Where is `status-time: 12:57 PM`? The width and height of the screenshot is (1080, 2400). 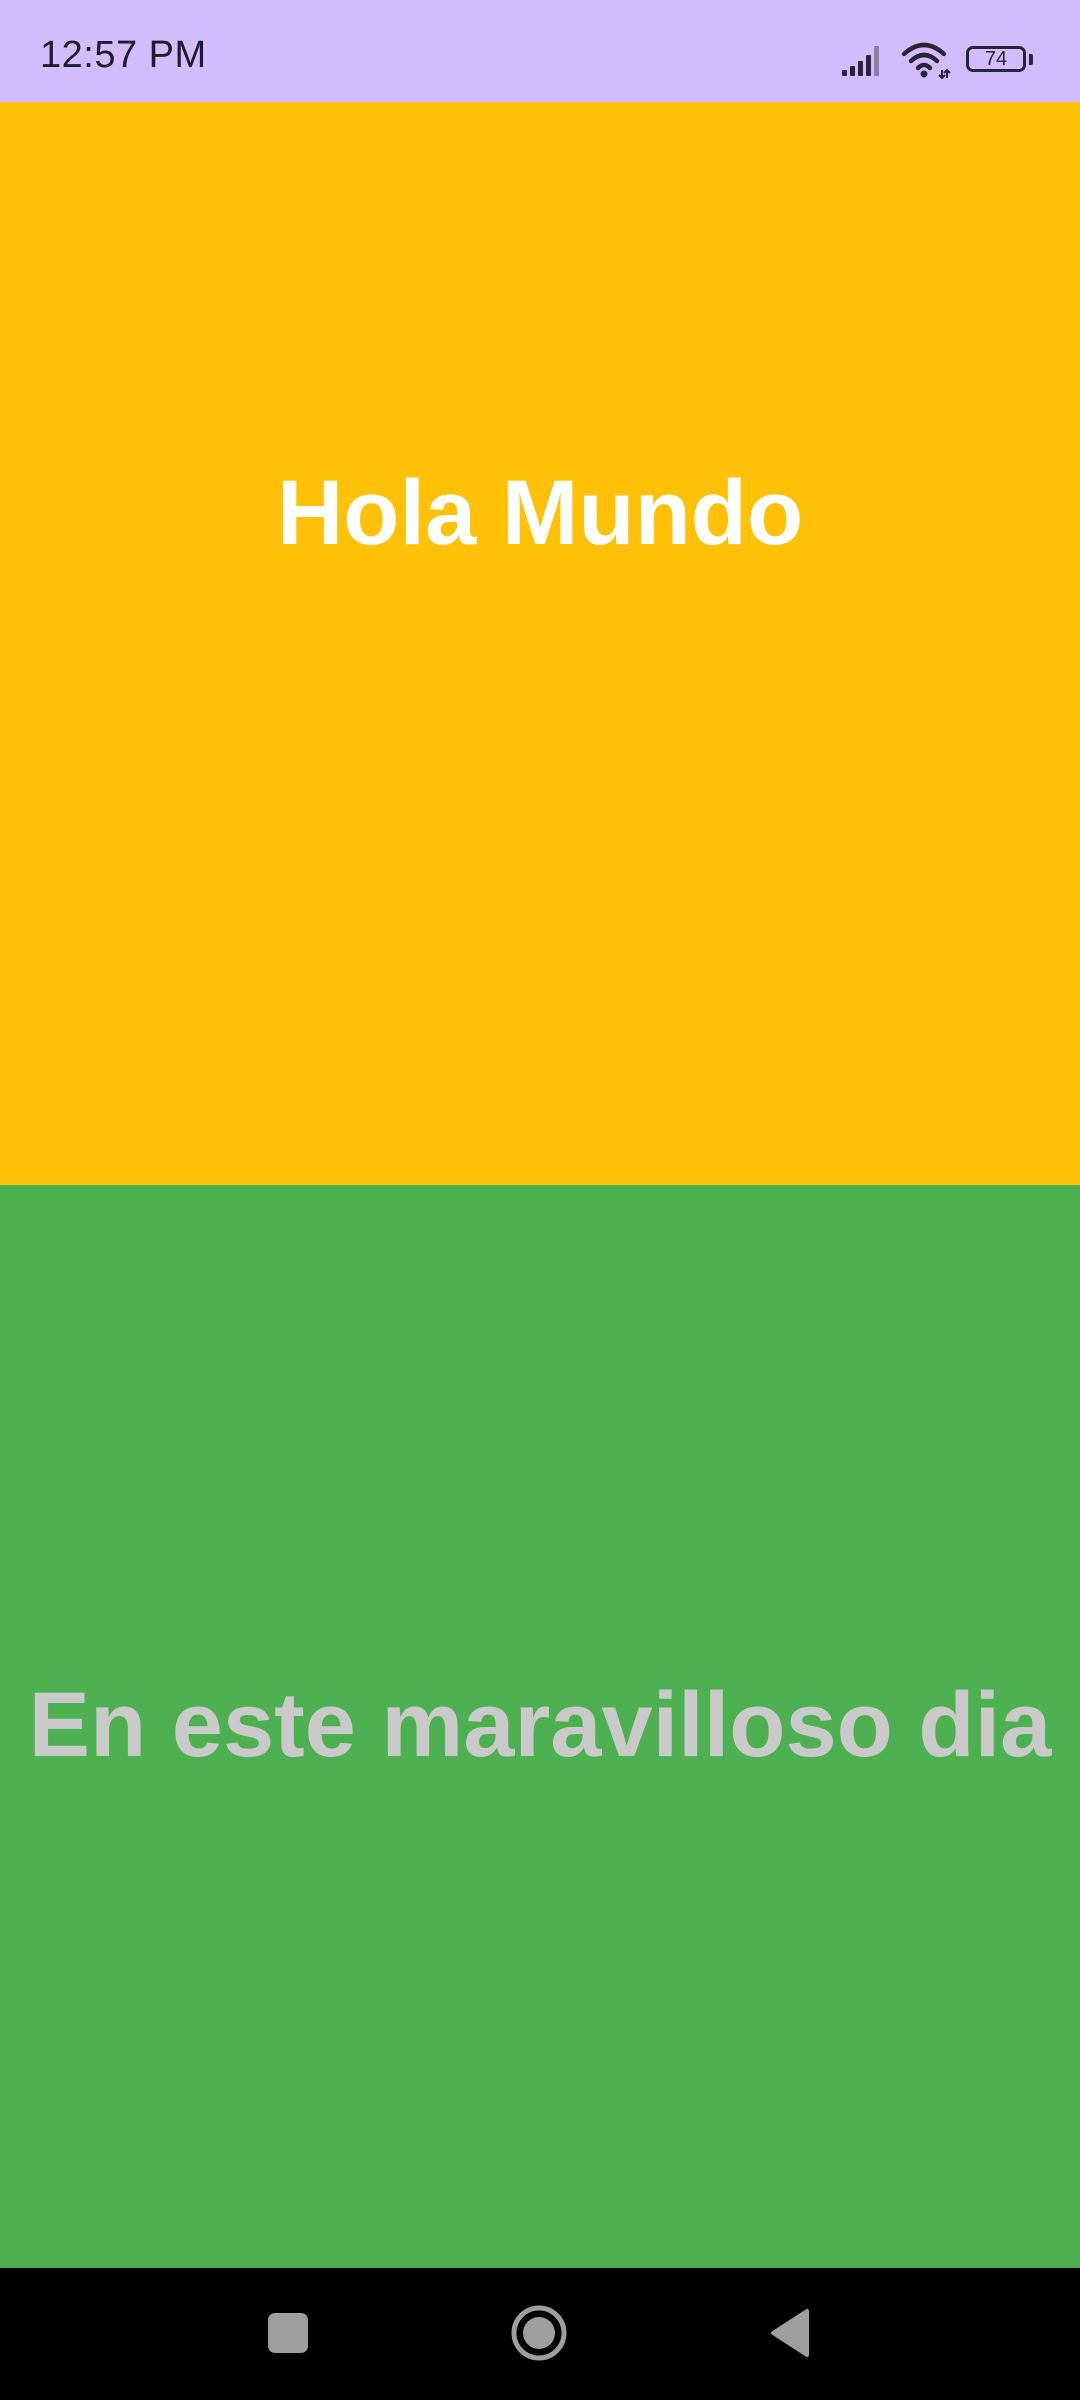
status-time: 12:57 PM is located at coordinates (123, 55).